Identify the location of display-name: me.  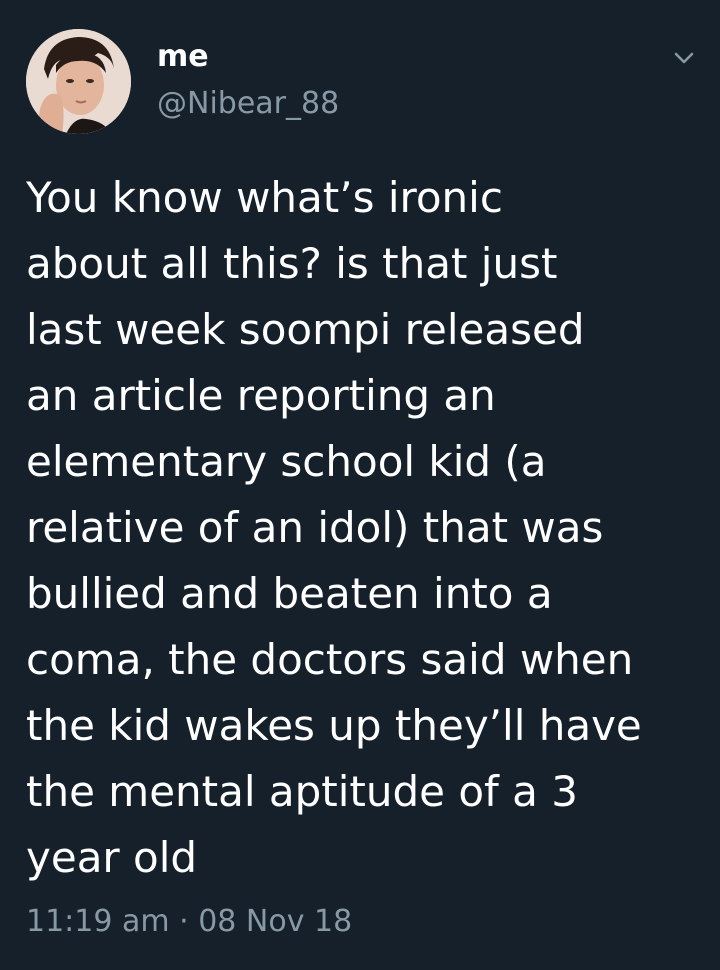
(183, 57).